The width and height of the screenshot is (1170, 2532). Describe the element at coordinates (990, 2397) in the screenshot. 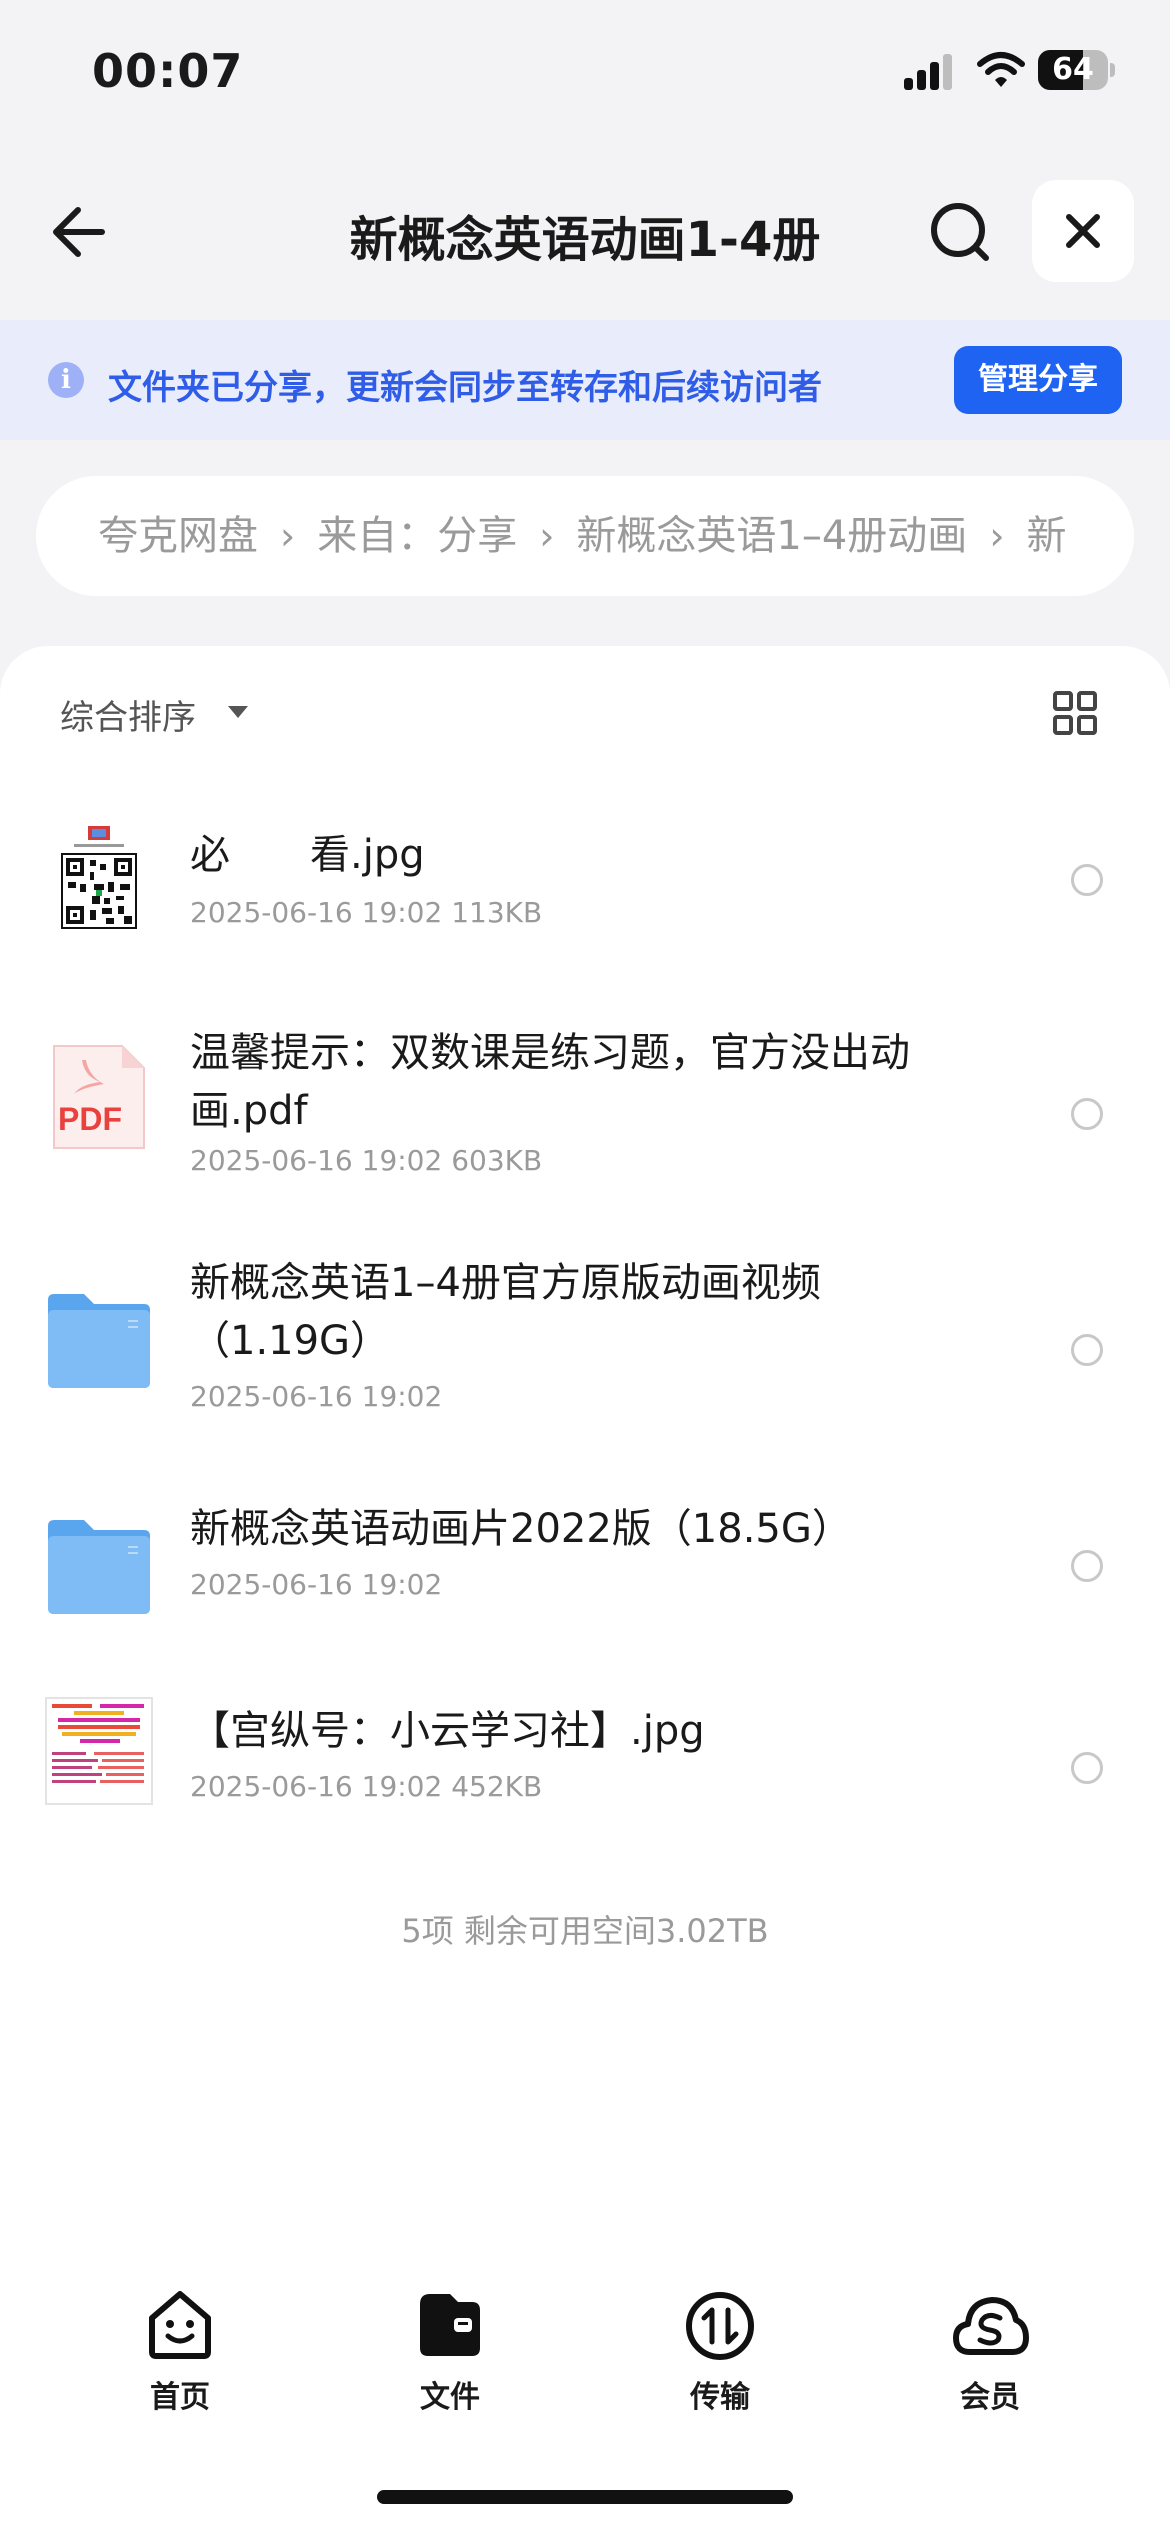

I see `tab-label: 会员` at that location.